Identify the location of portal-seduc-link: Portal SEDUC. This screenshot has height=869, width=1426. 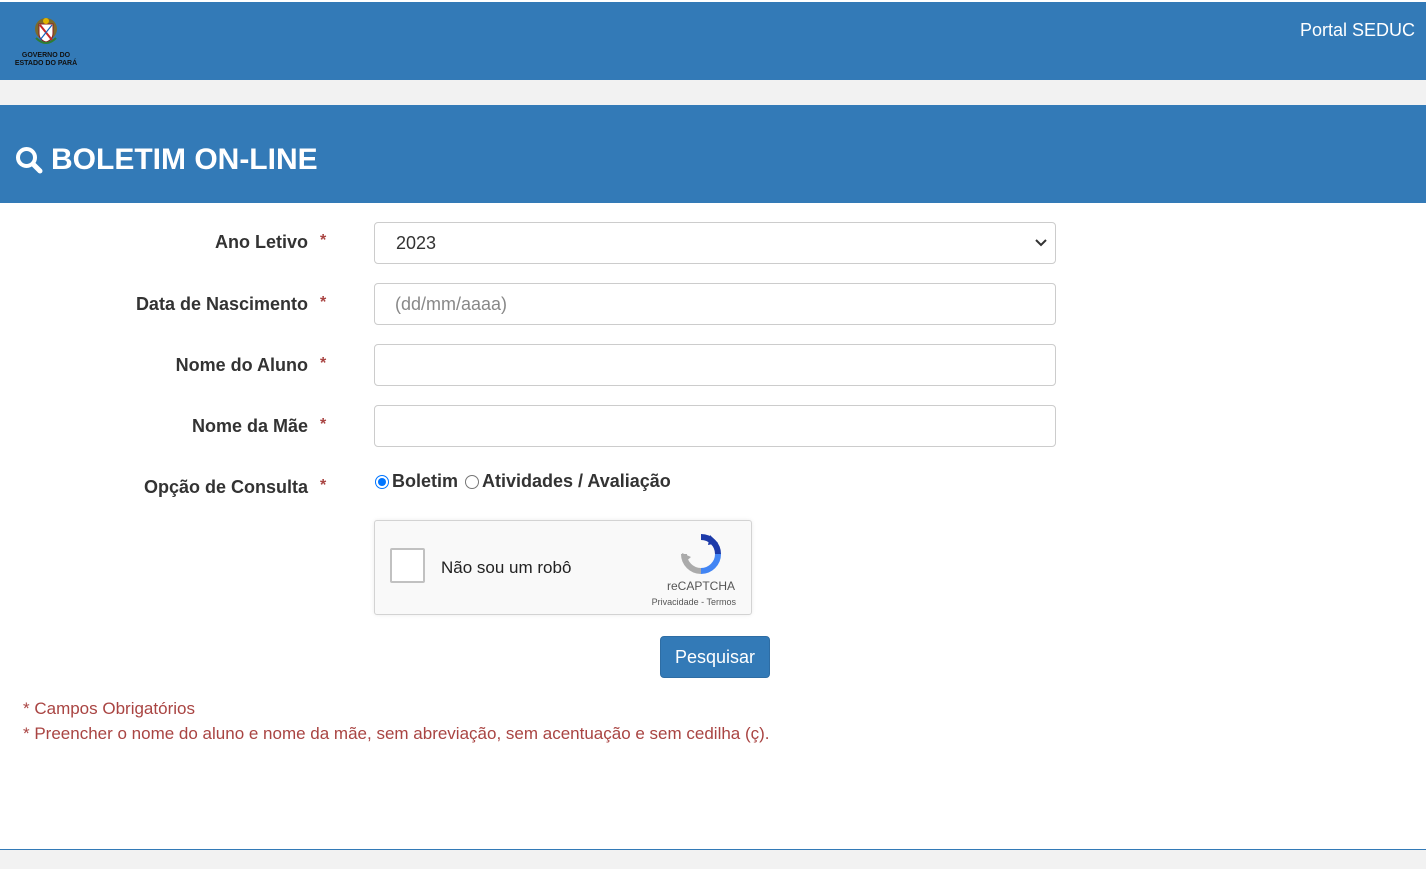
(1357, 30).